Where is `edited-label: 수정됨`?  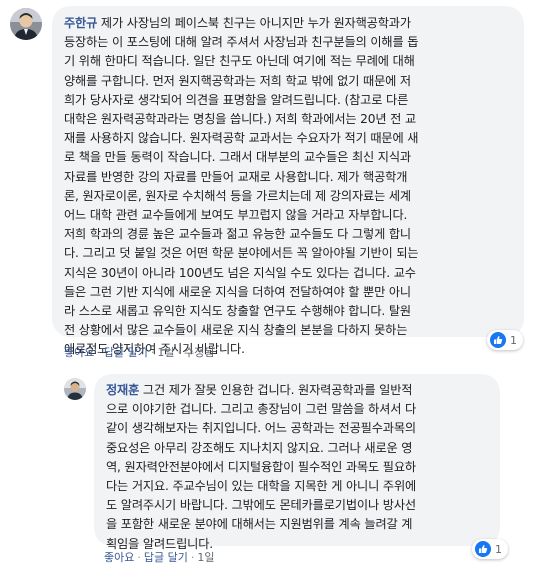 edited-label: 수정됨 is located at coordinates (199, 352).